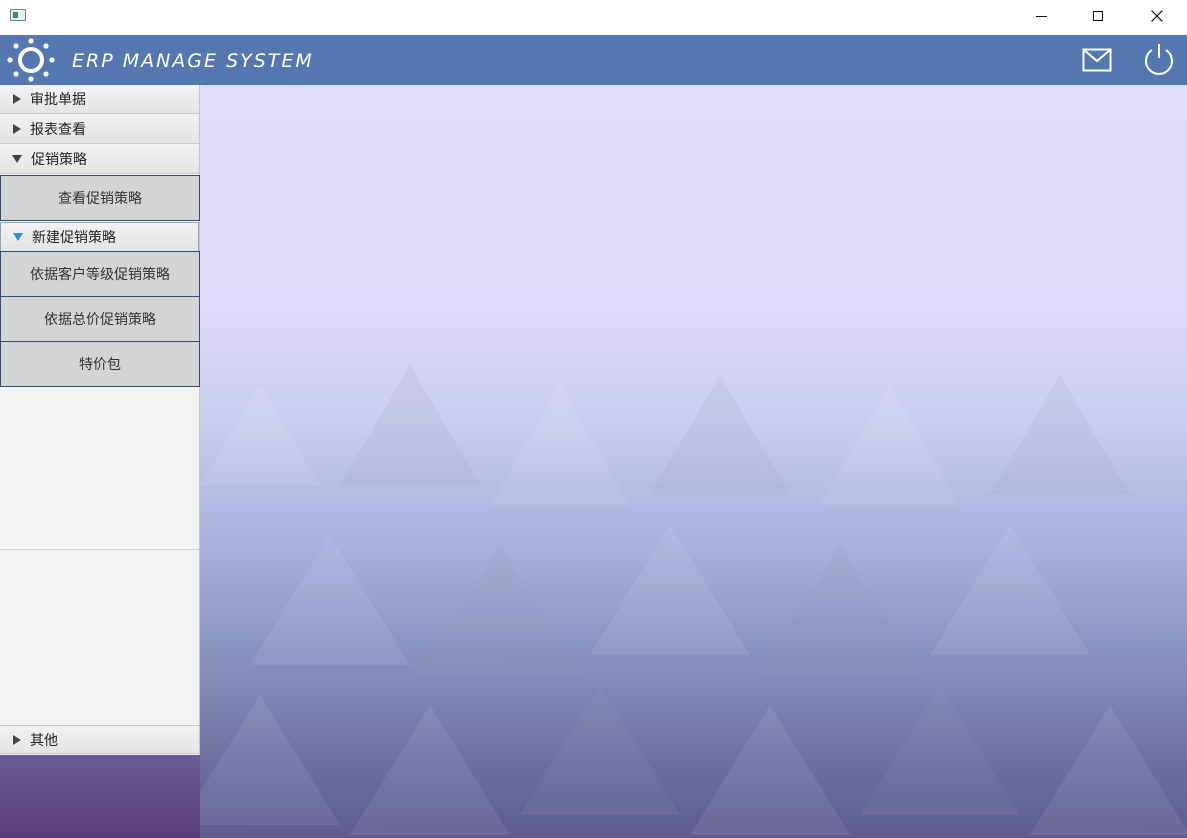  Describe the element at coordinates (593, 17) in the screenshot. I see `window-titlebar` at that location.